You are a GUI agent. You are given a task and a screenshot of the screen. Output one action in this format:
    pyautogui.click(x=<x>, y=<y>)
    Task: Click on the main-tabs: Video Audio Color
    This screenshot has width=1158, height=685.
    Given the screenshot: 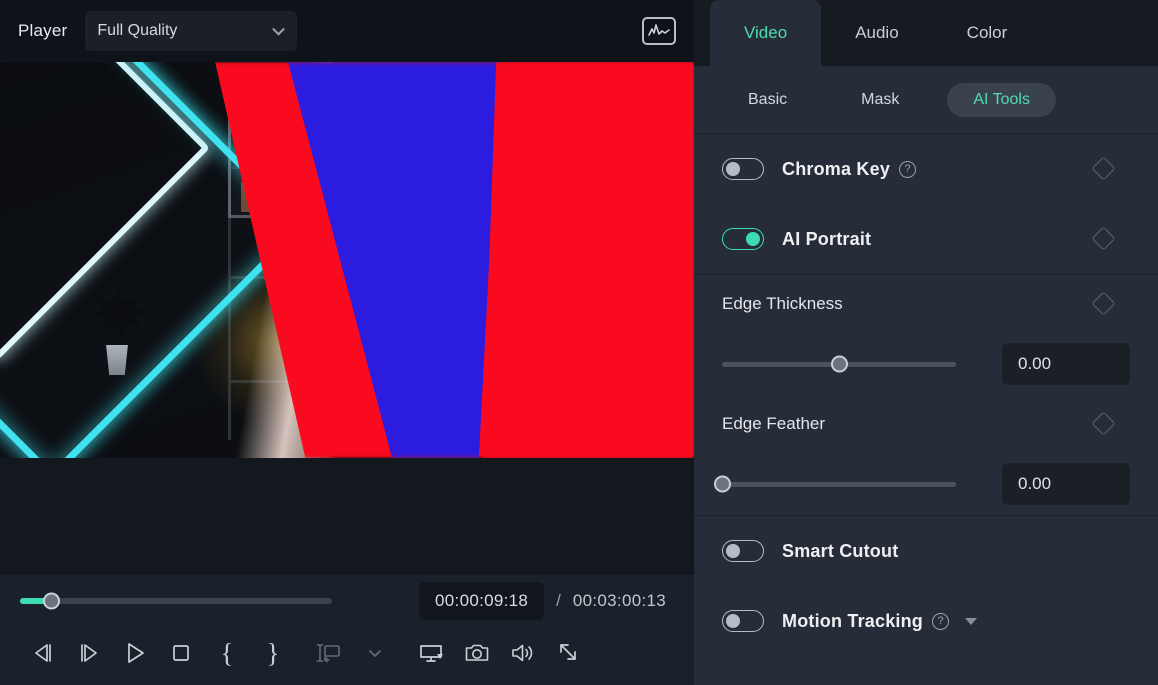 What is the action you would take?
    pyautogui.click(x=926, y=33)
    